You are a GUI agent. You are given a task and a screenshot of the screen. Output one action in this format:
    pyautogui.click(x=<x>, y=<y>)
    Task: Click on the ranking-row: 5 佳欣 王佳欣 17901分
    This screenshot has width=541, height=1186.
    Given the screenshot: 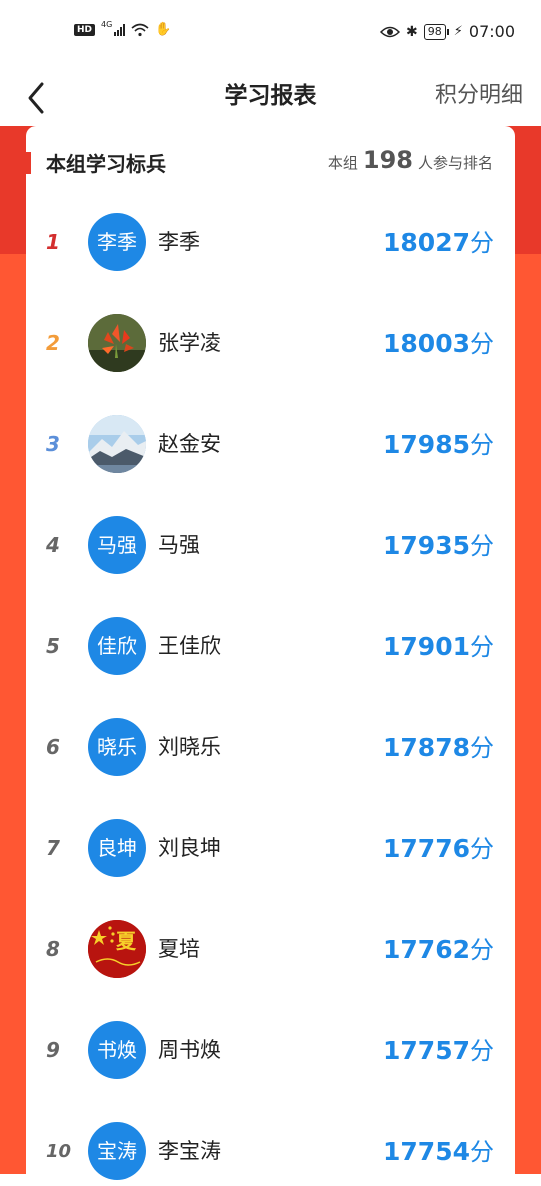 What is the action you would take?
    pyautogui.click(x=270, y=646)
    